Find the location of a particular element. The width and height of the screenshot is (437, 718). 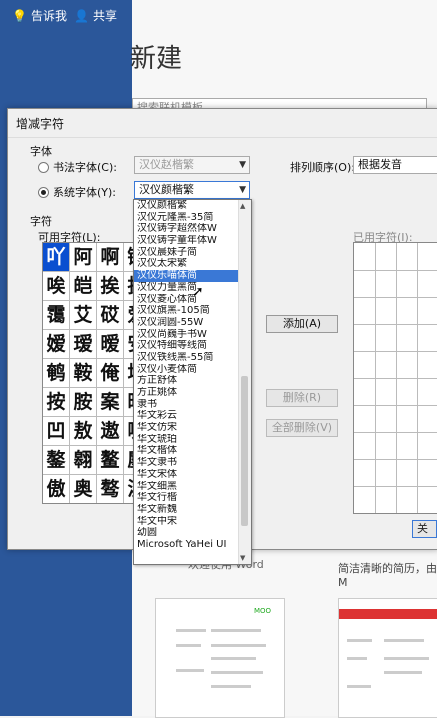

font-option: 汉仪元隆黑-35简 is located at coordinates (187, 218).